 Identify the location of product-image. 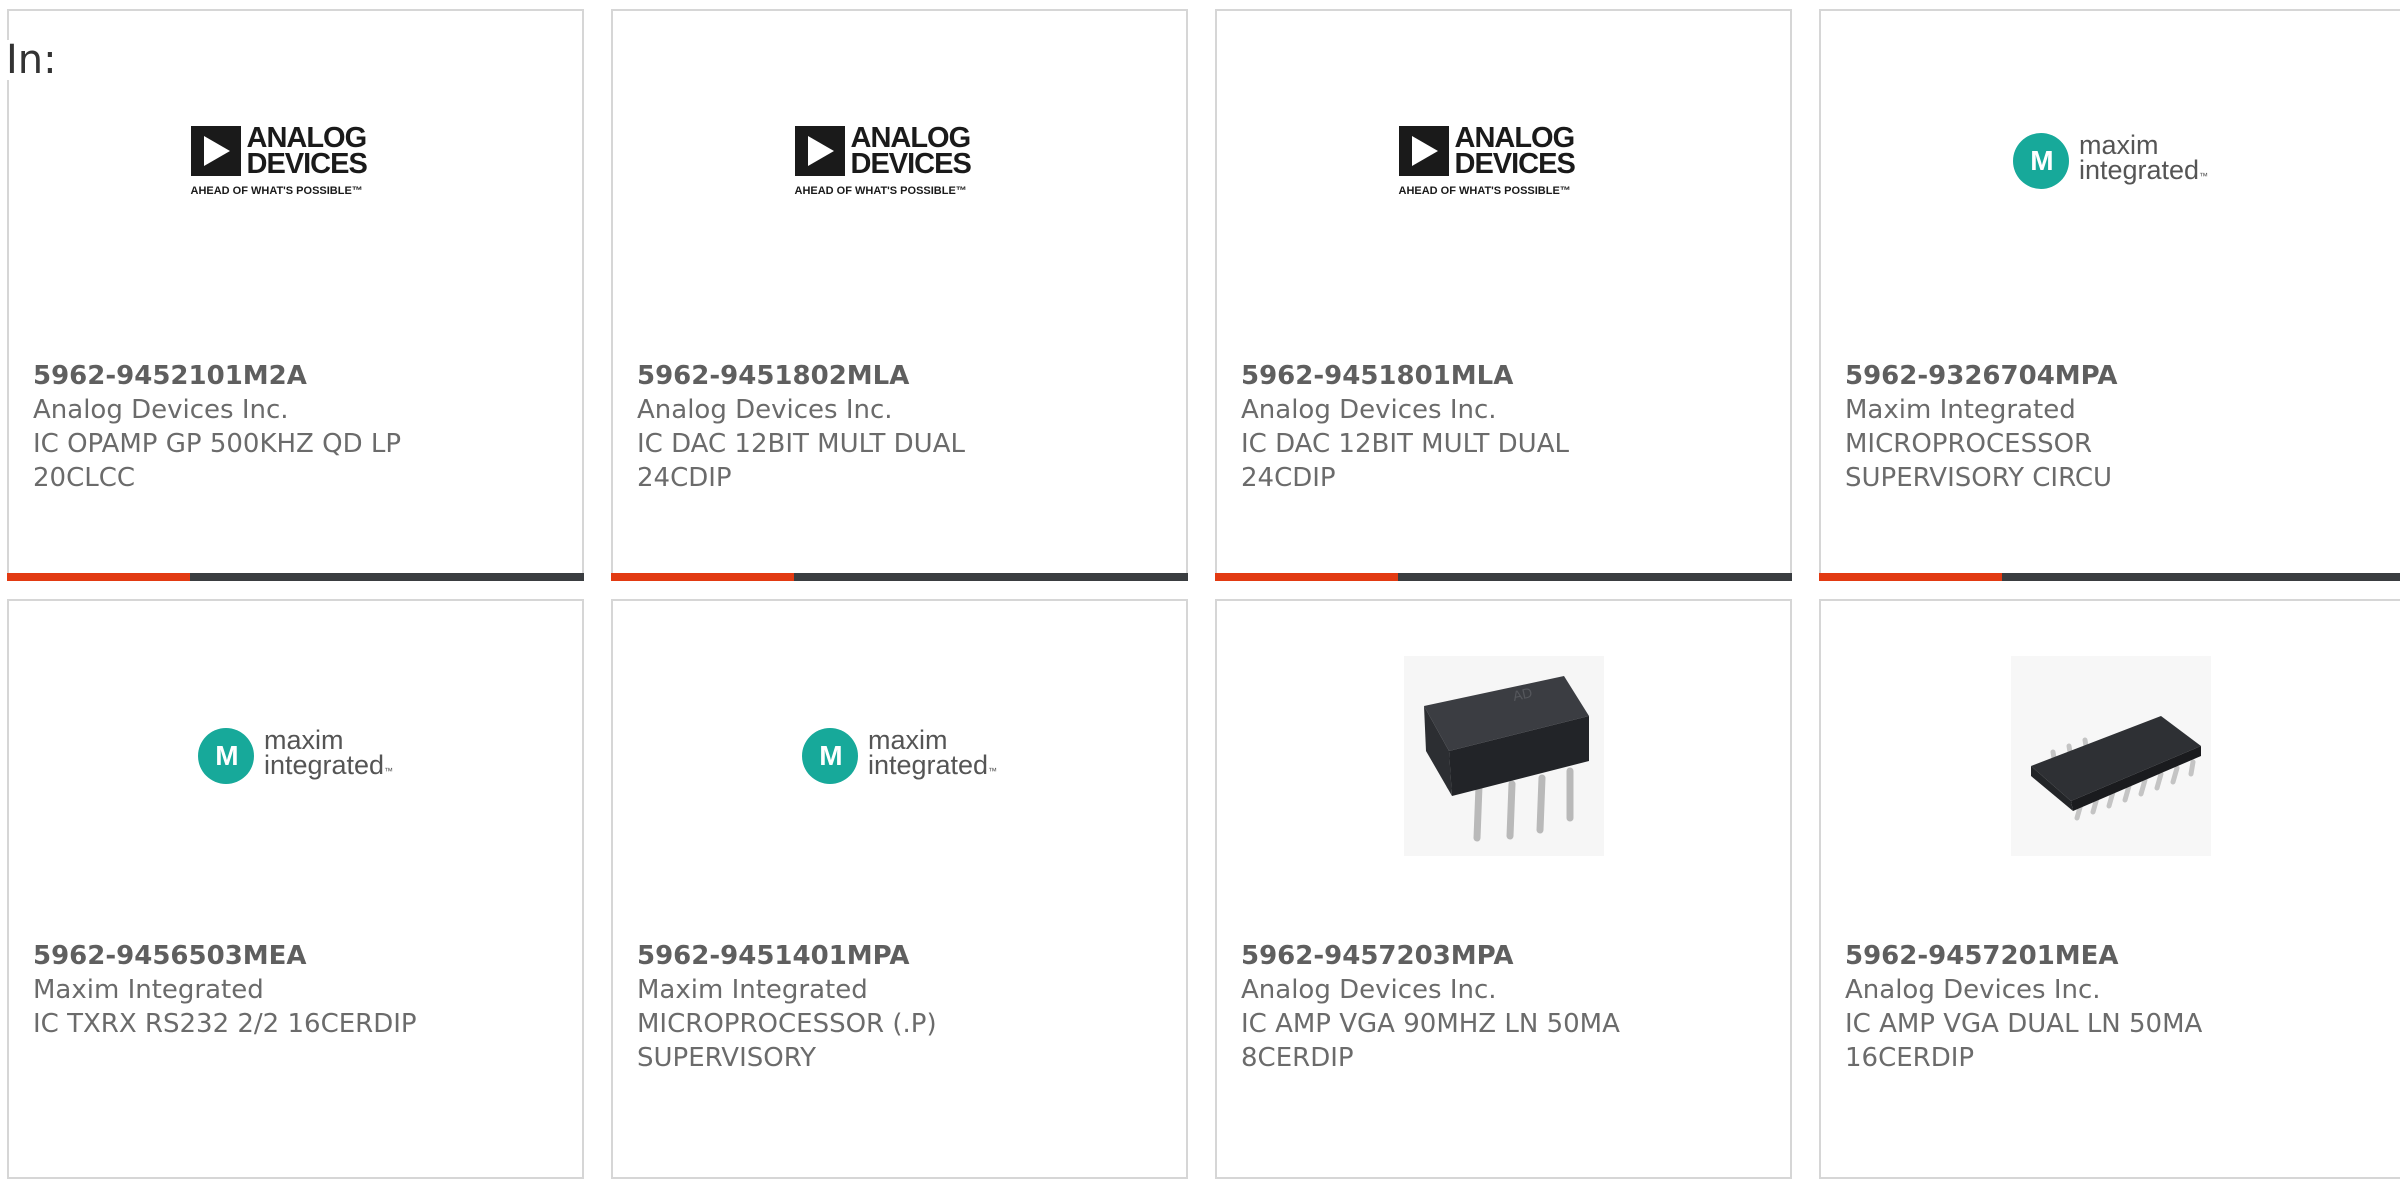
(2110, 756).